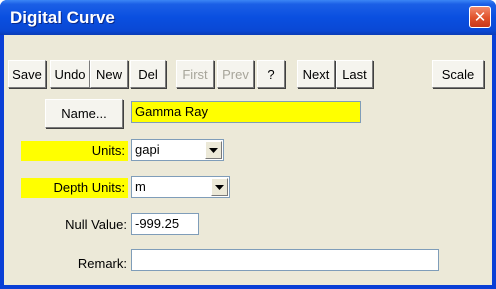  Describe the element at coordinates (140, 186) in the screenshot. I see `depth-units-value: m` at that location.